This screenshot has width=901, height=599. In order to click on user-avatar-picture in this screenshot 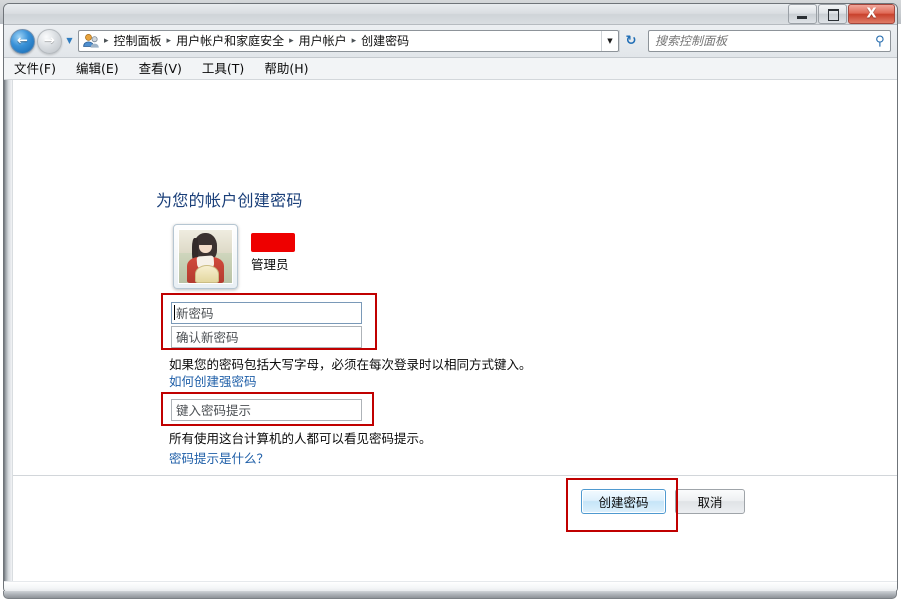, I will do `click(205, 256)`.